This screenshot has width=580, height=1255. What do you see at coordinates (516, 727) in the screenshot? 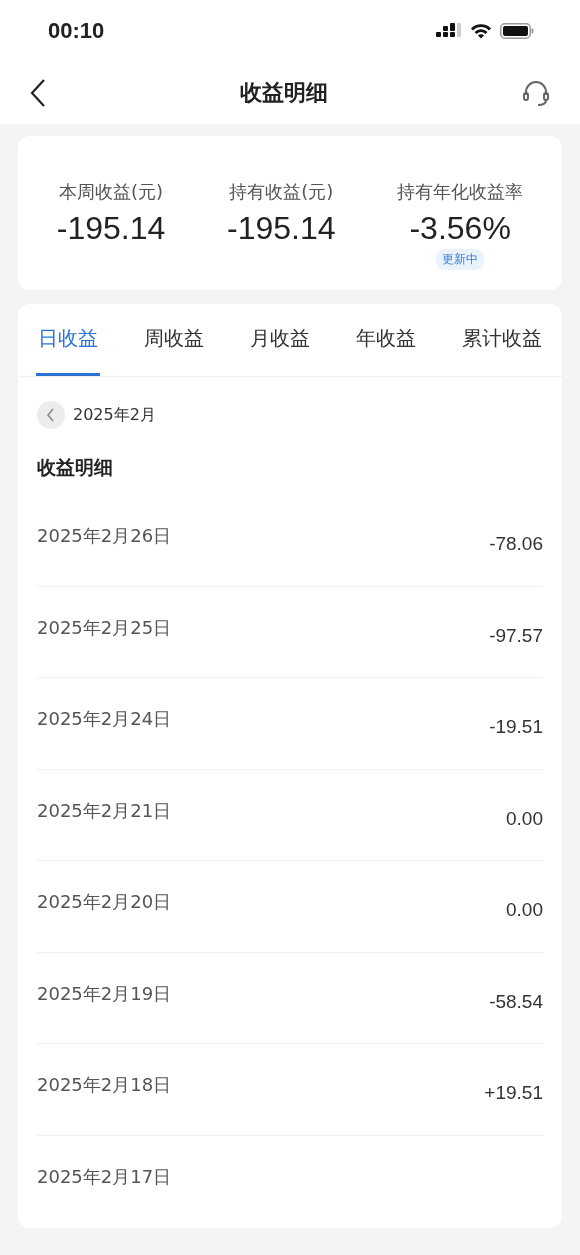
I see `row-amount: -19.51` at bounding box center [516, 727].